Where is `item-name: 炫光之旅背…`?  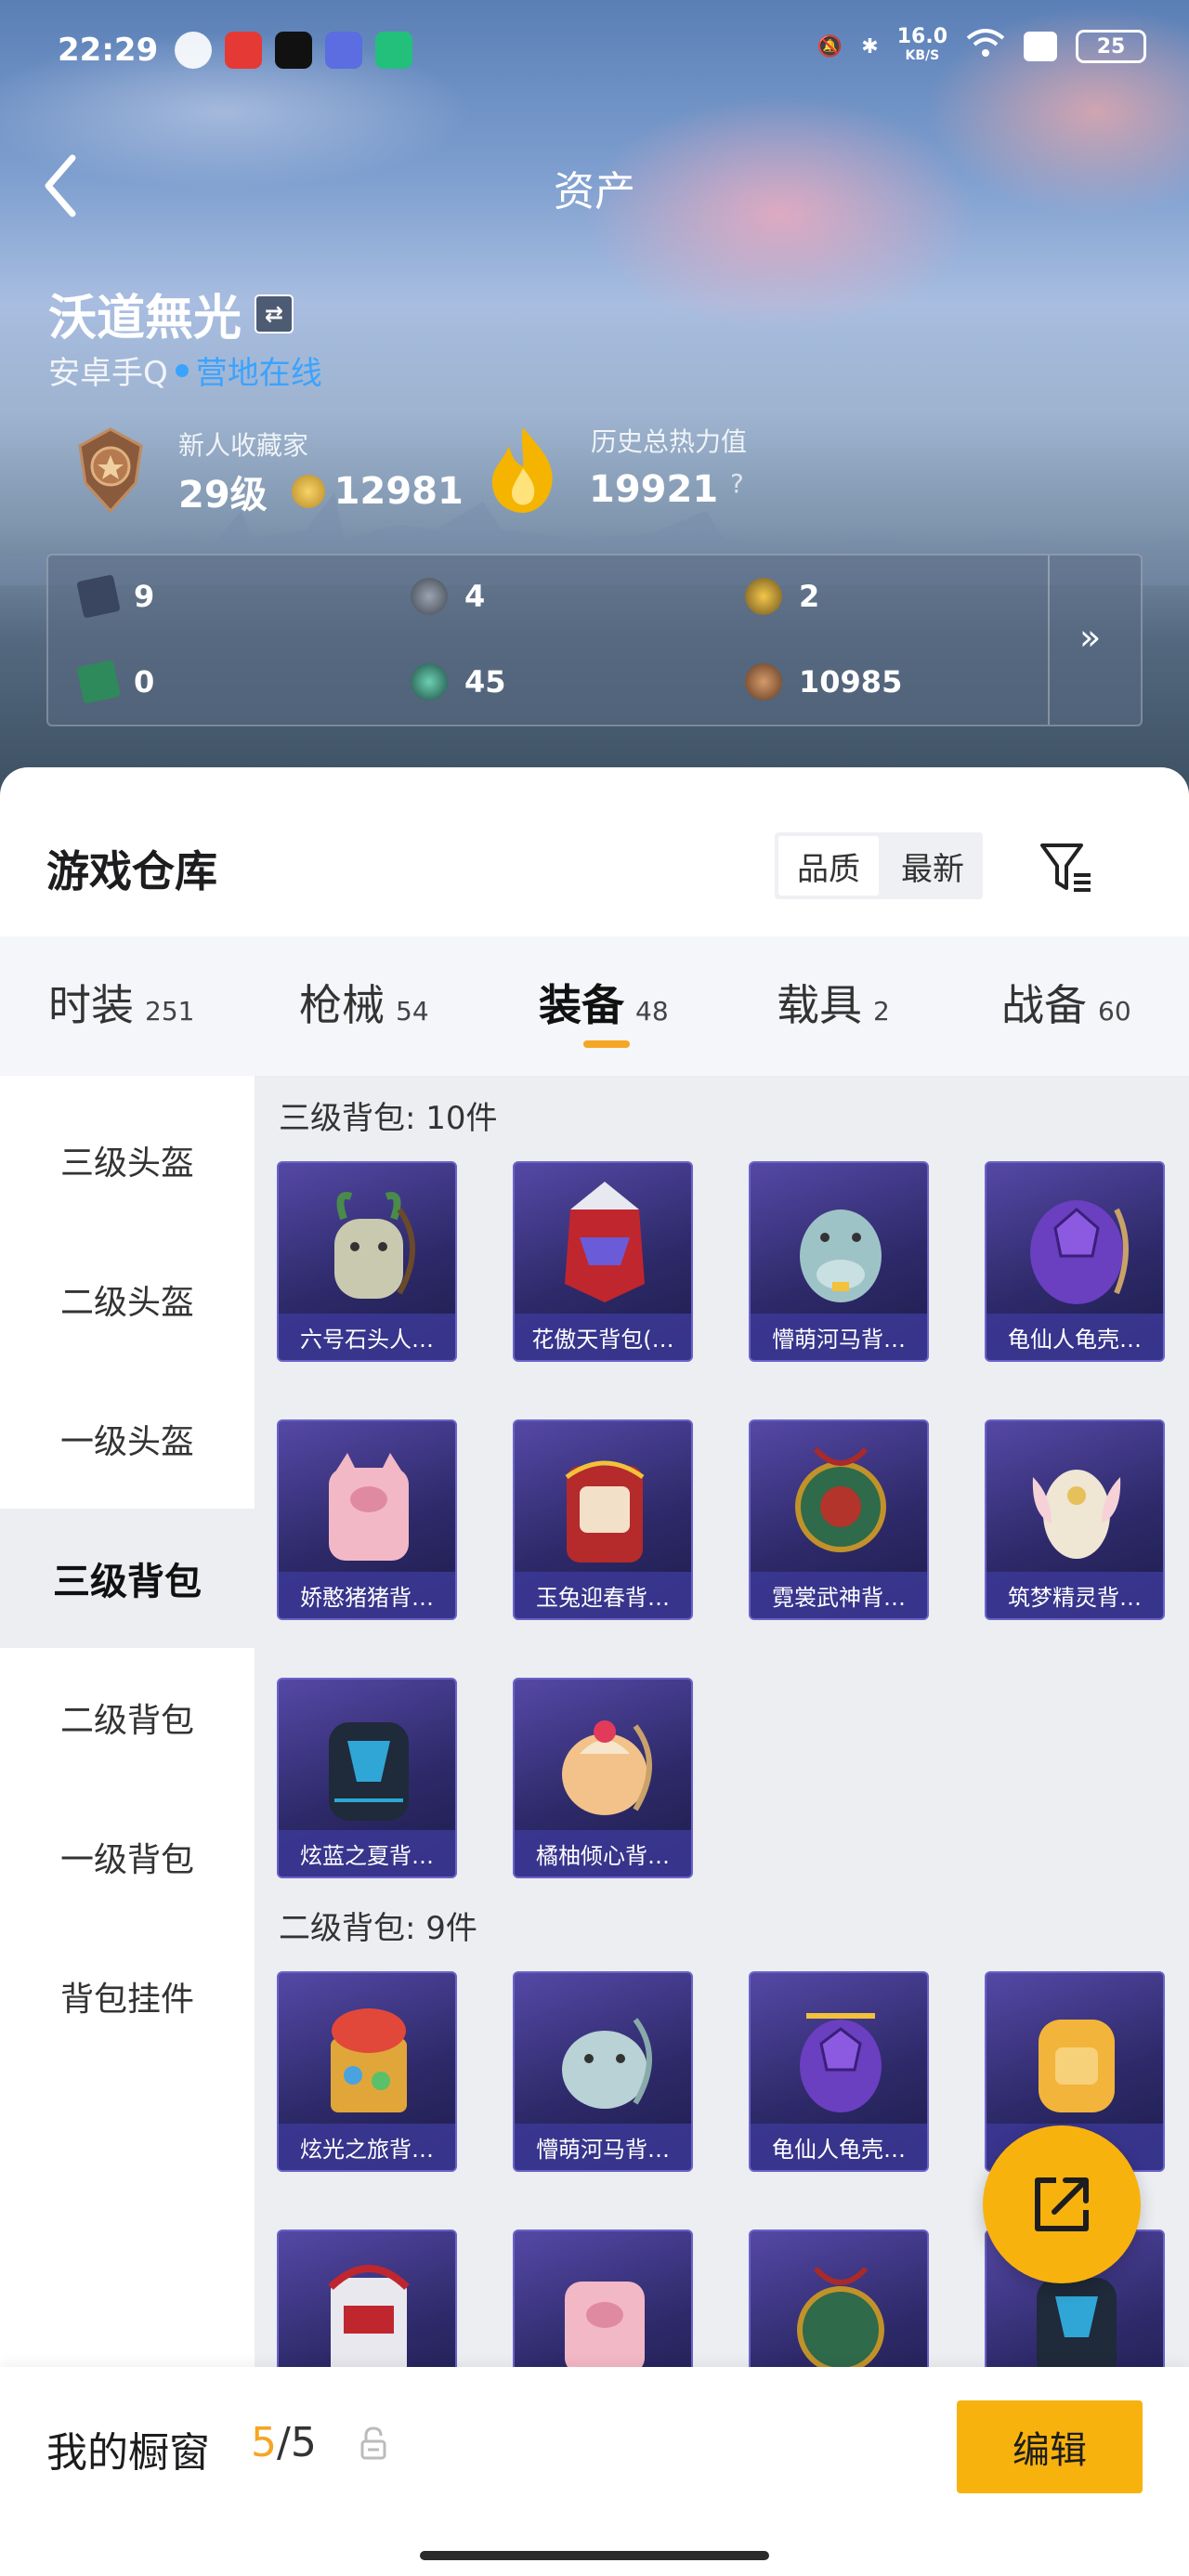 item-name: 炫光之旅背… is located at coordinates (367, 2147).